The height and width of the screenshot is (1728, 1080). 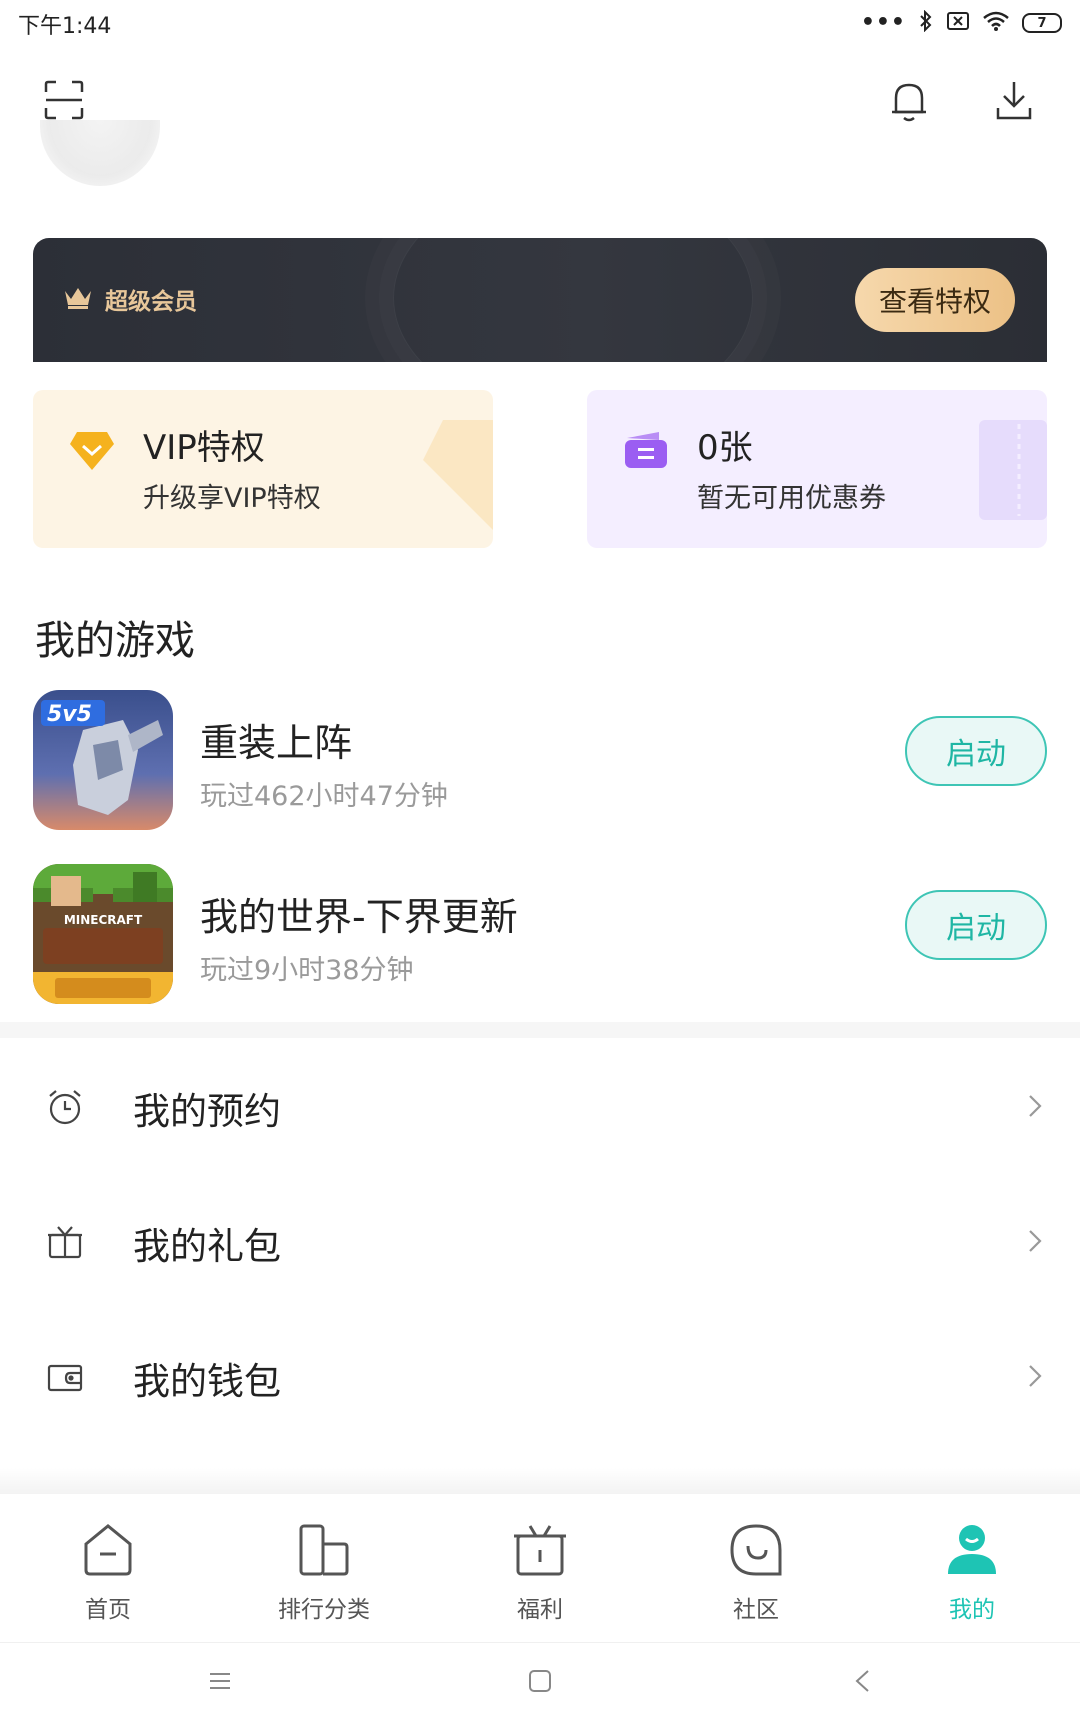 I want to click on menu-item-wallet: 我的钱包, so click(x=540, y=1378).